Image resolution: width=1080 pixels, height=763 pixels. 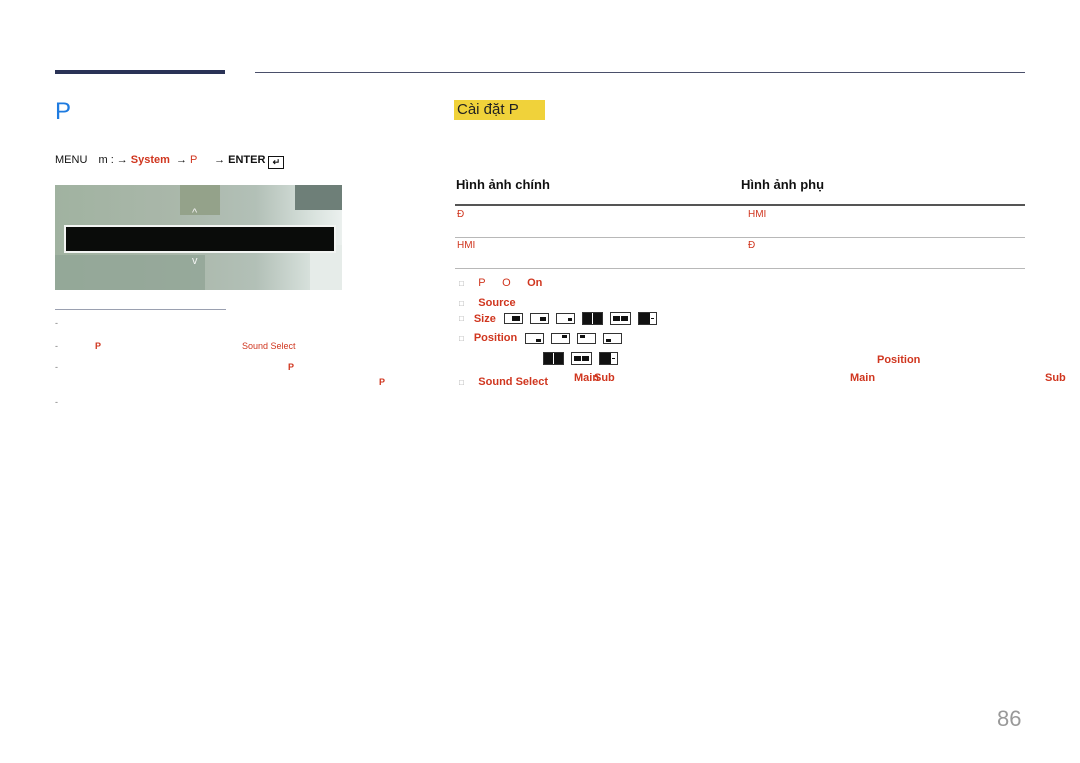 I want to click on header-rule, so click(x=640, y=72).